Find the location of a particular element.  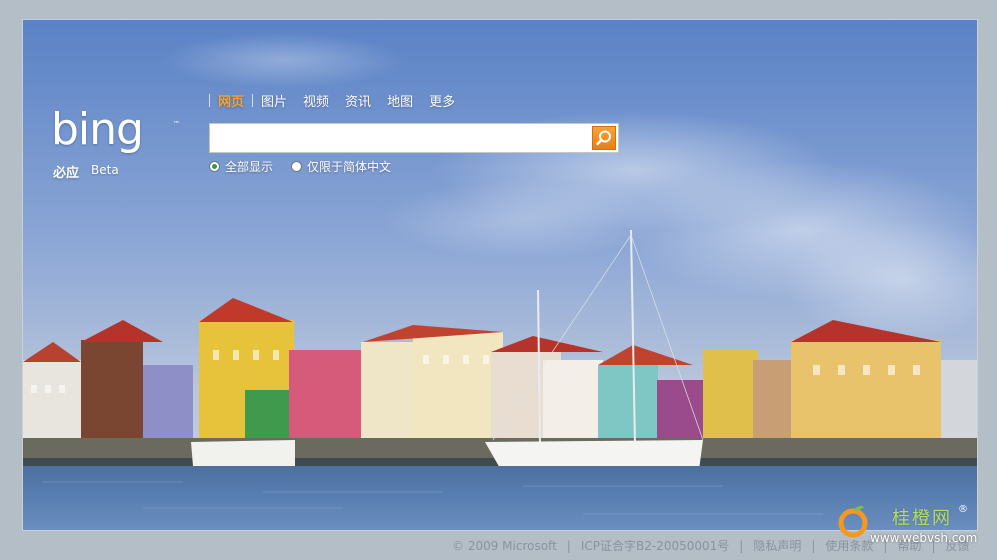

scope-label-simplified-chinese: 仅限于简体中文 is located at coordinates (349, 166).